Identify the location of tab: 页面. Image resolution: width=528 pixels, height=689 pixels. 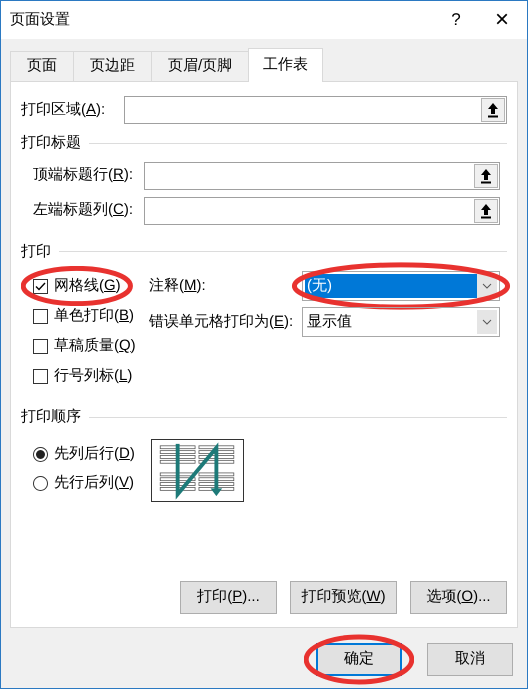
(41, 66).